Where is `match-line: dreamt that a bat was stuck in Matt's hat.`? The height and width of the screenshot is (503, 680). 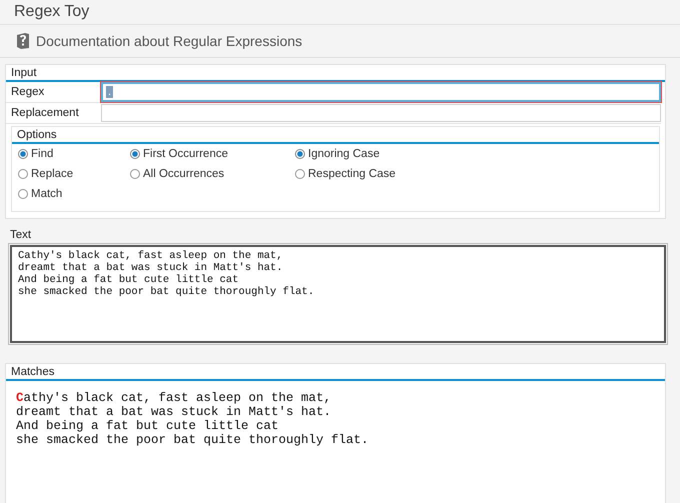 match-line: dreamt that a bat was stuck in Matt's hat. is located at coordinates (174, 412).